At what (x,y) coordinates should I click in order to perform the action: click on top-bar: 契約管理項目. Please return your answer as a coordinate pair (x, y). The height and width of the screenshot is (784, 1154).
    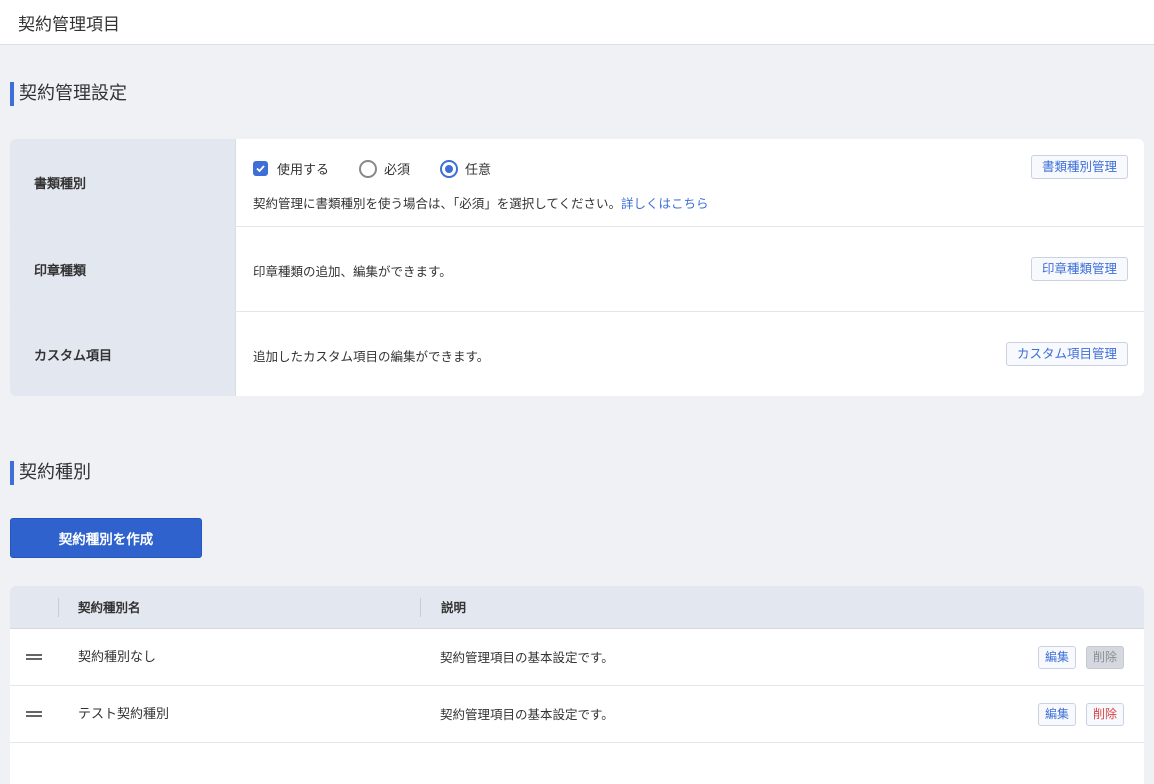
    Looking at the image, I should click on (577, 22).